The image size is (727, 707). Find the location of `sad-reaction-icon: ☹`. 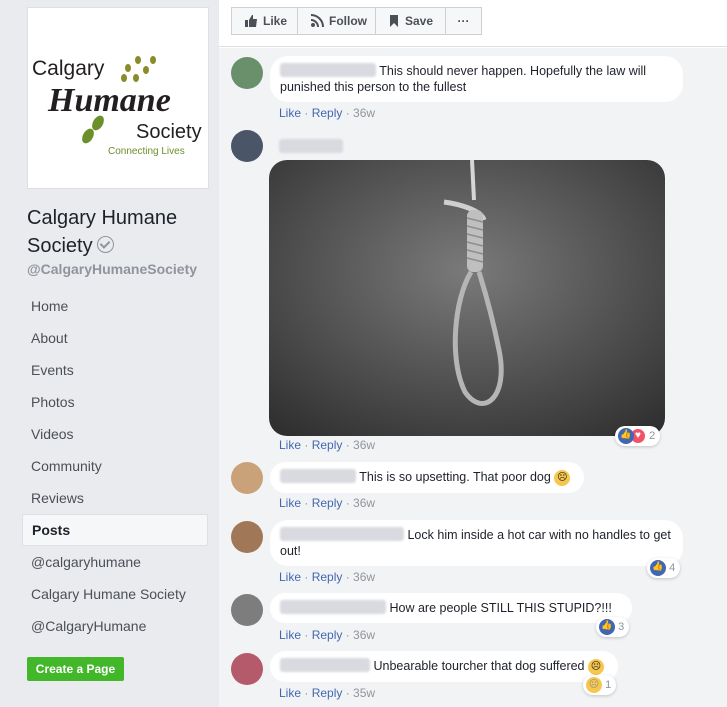

sad-reaction-icon: ☹ is located at coordinates (594, 685).